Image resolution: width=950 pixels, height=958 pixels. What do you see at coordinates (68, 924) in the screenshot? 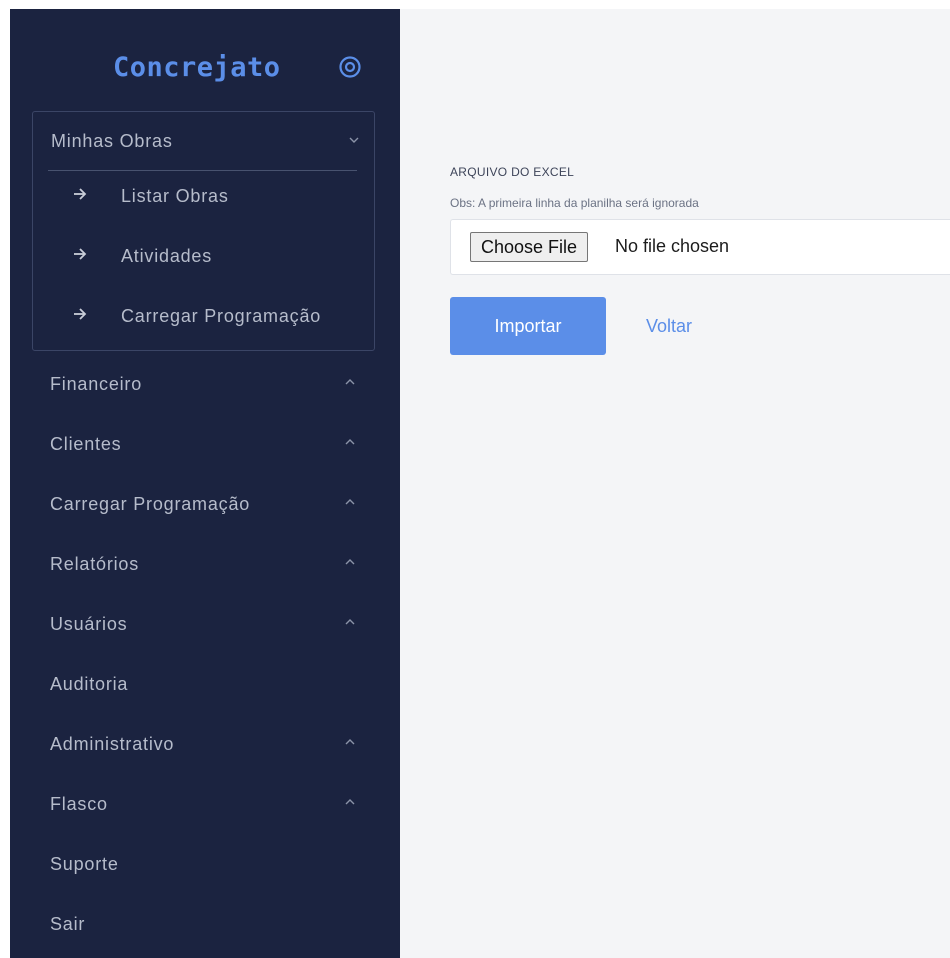
I see `sidebar-item-label: Sair` at bounding box center [68, 924].